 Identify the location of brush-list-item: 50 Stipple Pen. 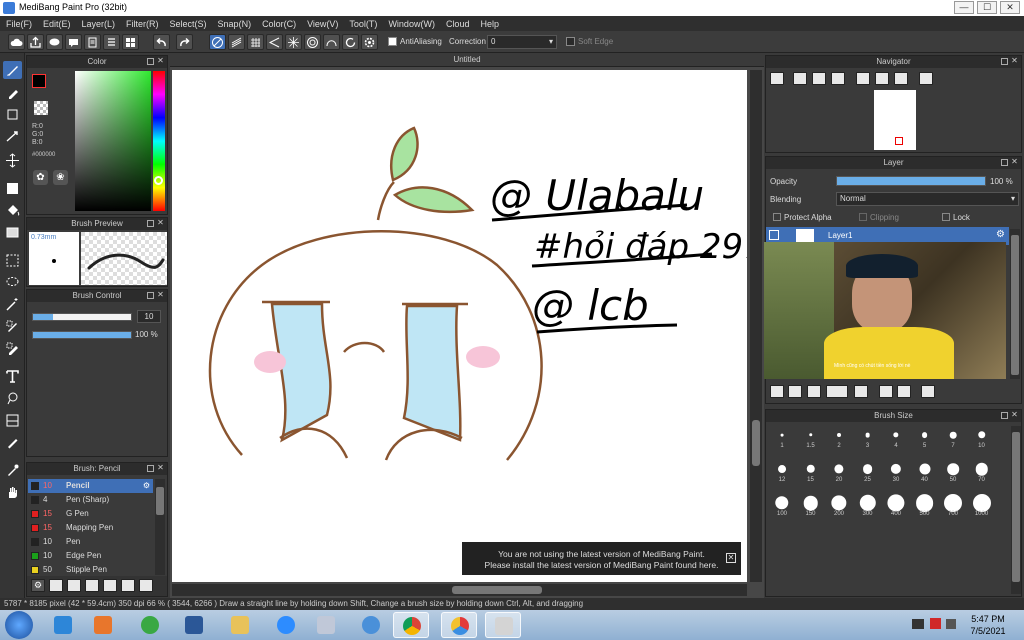
(90, 570).